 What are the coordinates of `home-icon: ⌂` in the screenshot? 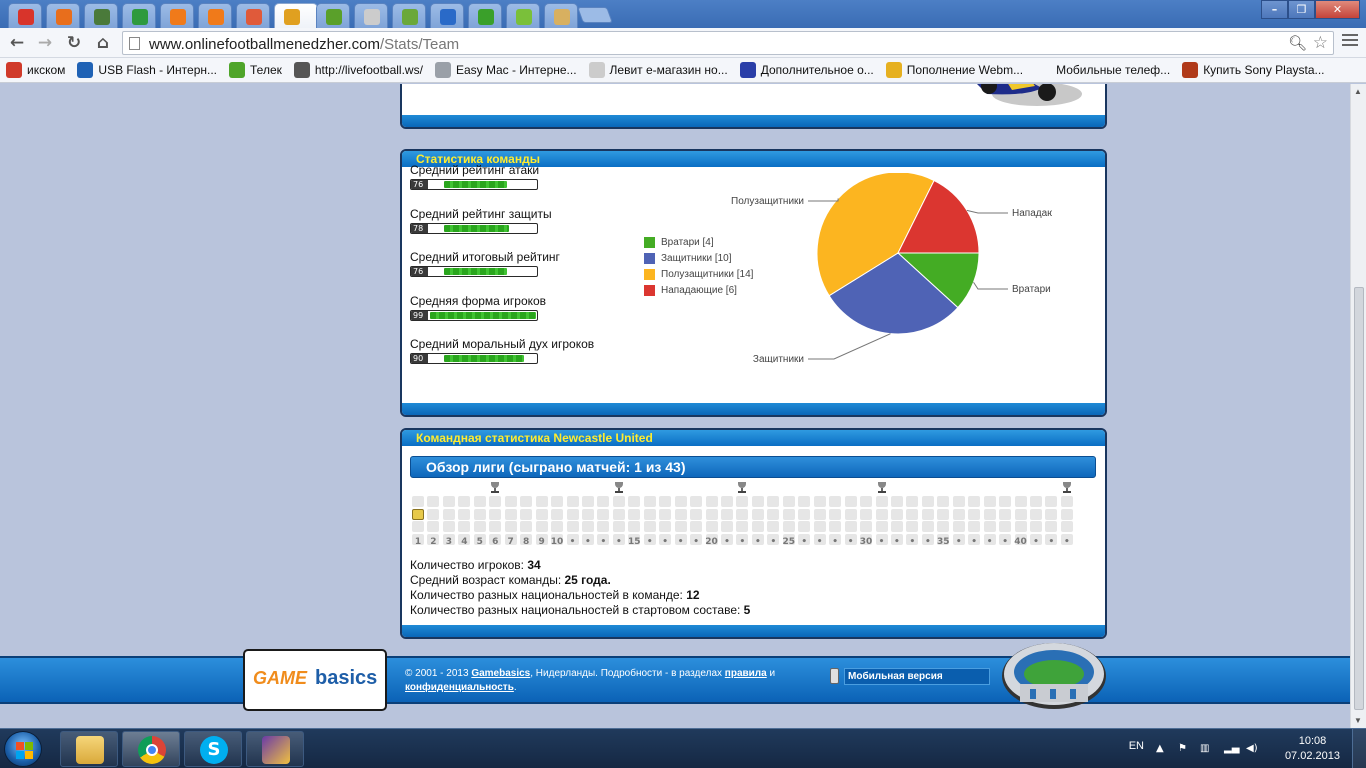 It's located at (103, 43).